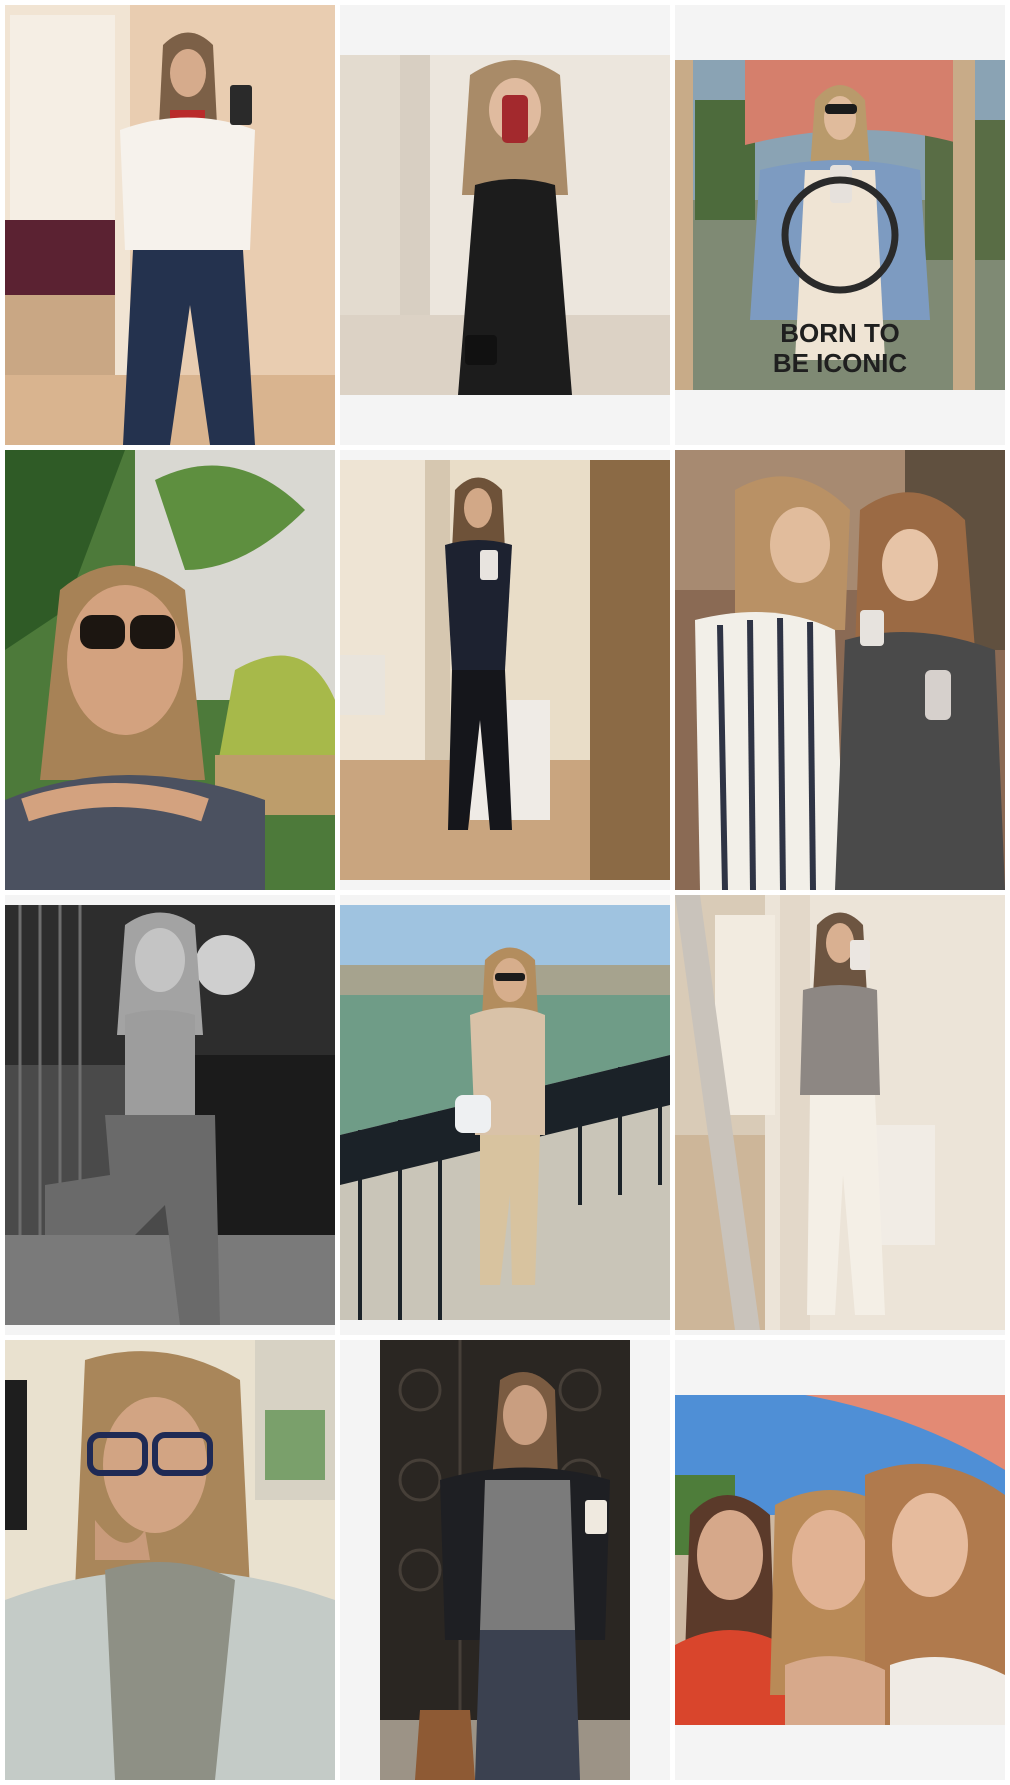 This screenshot has height=1785, width=1010. Describe the element at coordinates (839, 333) in the screenshot. I see `born-to-text: BORN TO` at that location.